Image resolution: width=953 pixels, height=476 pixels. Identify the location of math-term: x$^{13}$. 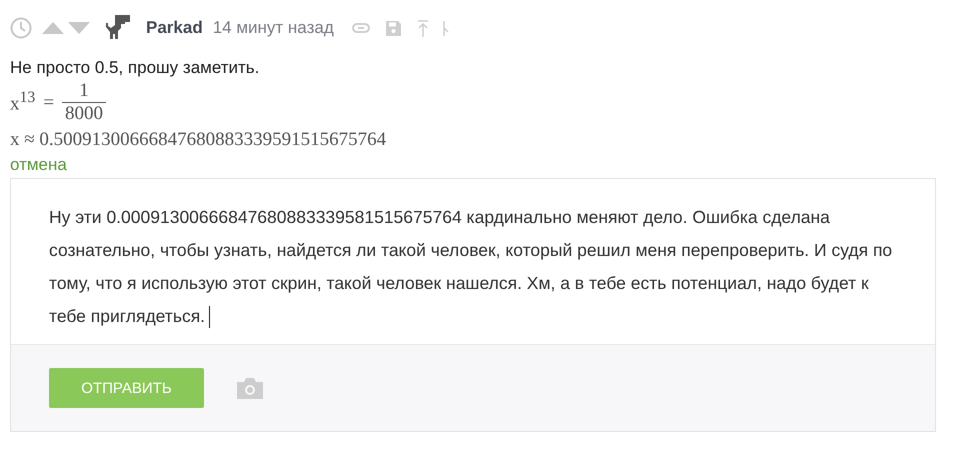
(23, 102).